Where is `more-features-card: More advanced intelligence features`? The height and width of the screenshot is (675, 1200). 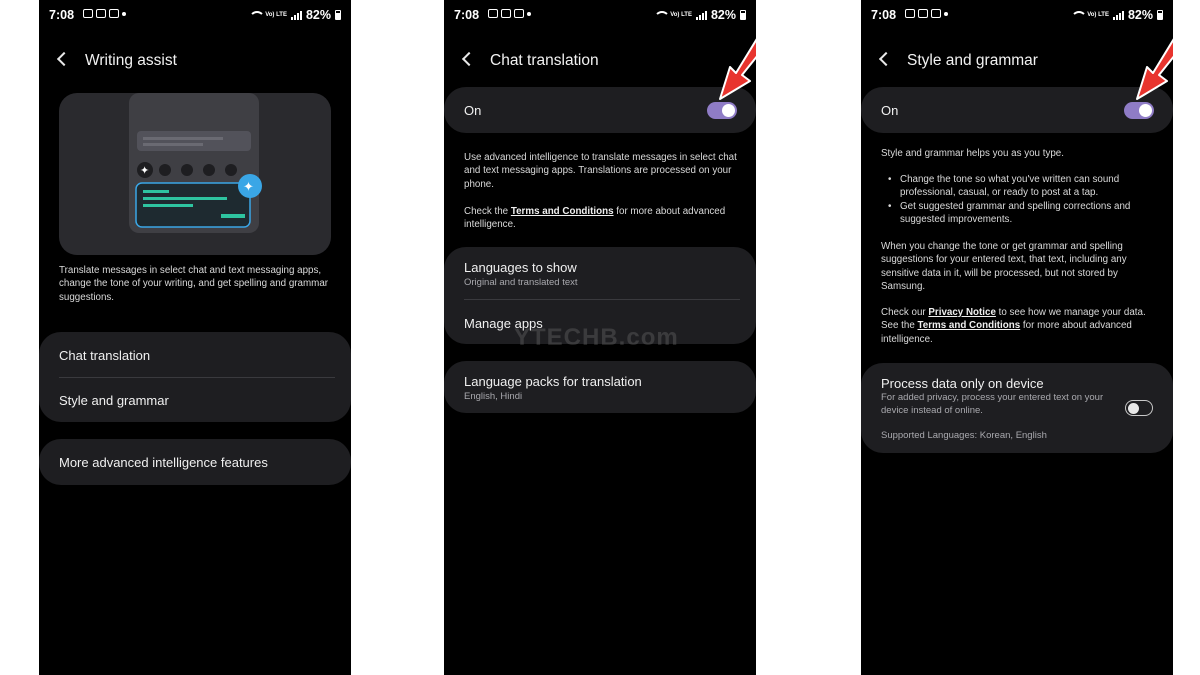
more-features-card: More advanced intelligence features is located at coordinates (195, 462).